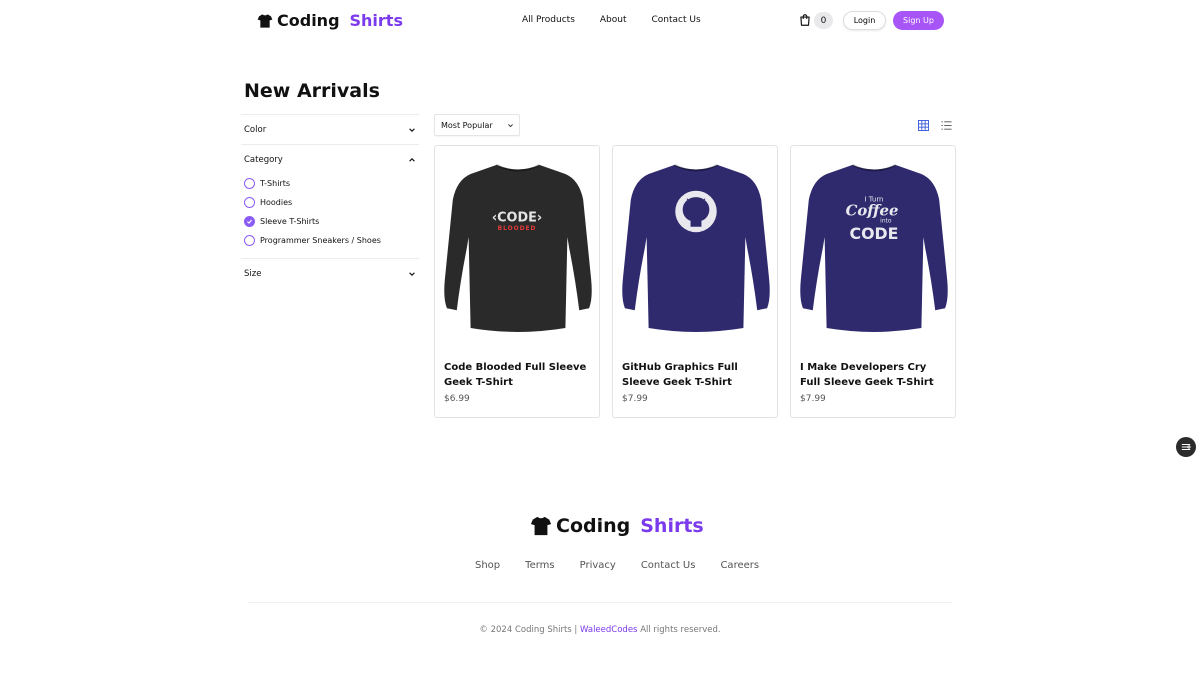 This screenshot has width=1200, height=678. What do you see at coordinates (805, 20) in the screenshot?
I see `cart-icon` at bounding box center [805, 20].